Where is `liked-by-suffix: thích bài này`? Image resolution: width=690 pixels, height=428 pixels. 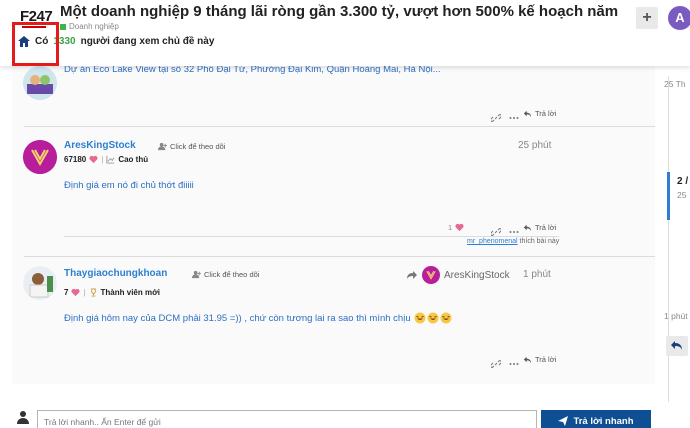
liked-by-suffix: thích bài này is located at coordinates (539, 241).